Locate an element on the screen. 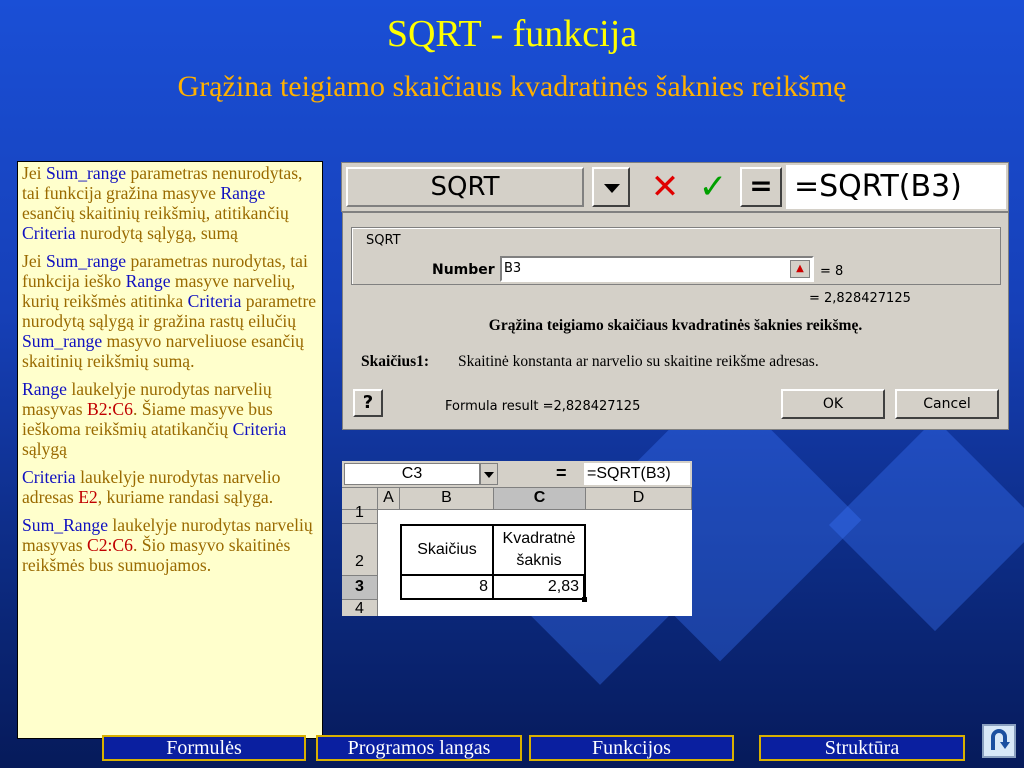 This screenshot has height=768, width=1024. nav-button: Struktūra is located at coordinates (862, 748).